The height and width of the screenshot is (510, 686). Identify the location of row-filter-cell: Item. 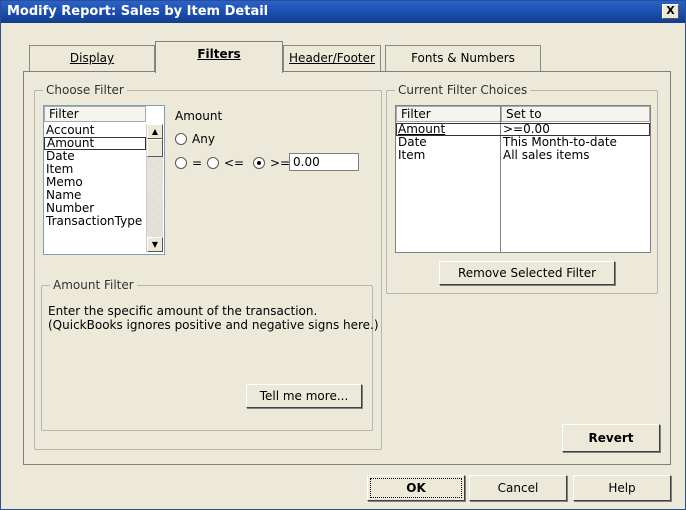
(412, 155).